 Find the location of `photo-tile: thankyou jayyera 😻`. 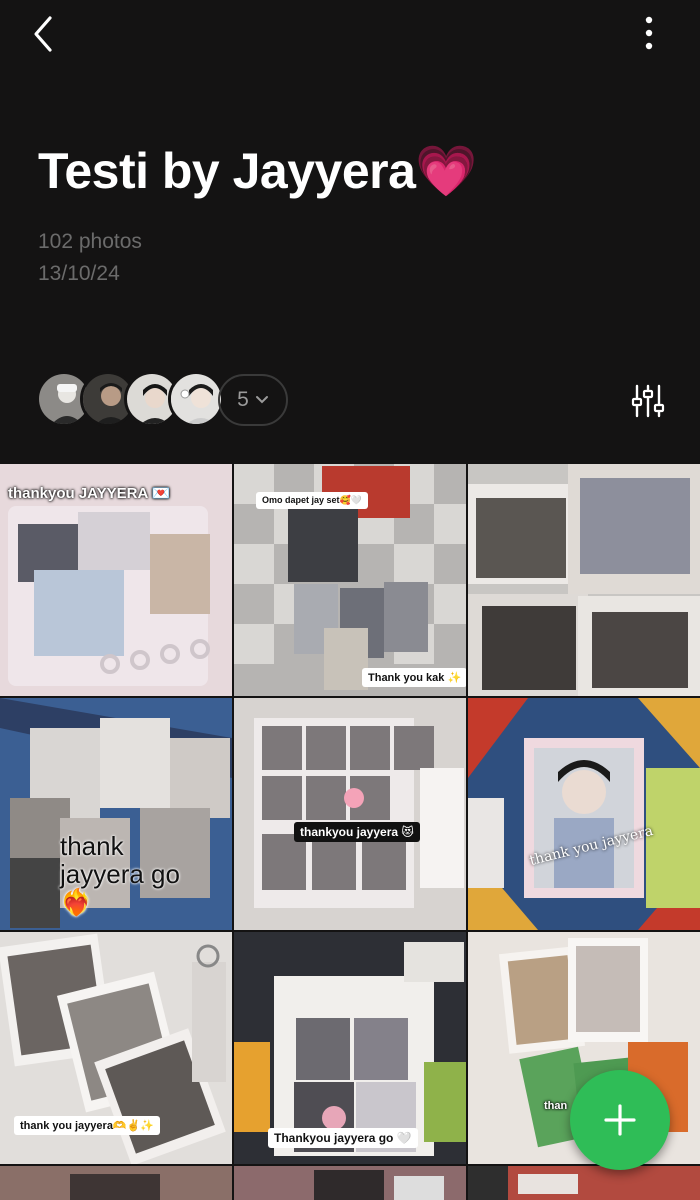

photo-tile: thankyou jayyera 😻 is located at coordinates (350, 814).